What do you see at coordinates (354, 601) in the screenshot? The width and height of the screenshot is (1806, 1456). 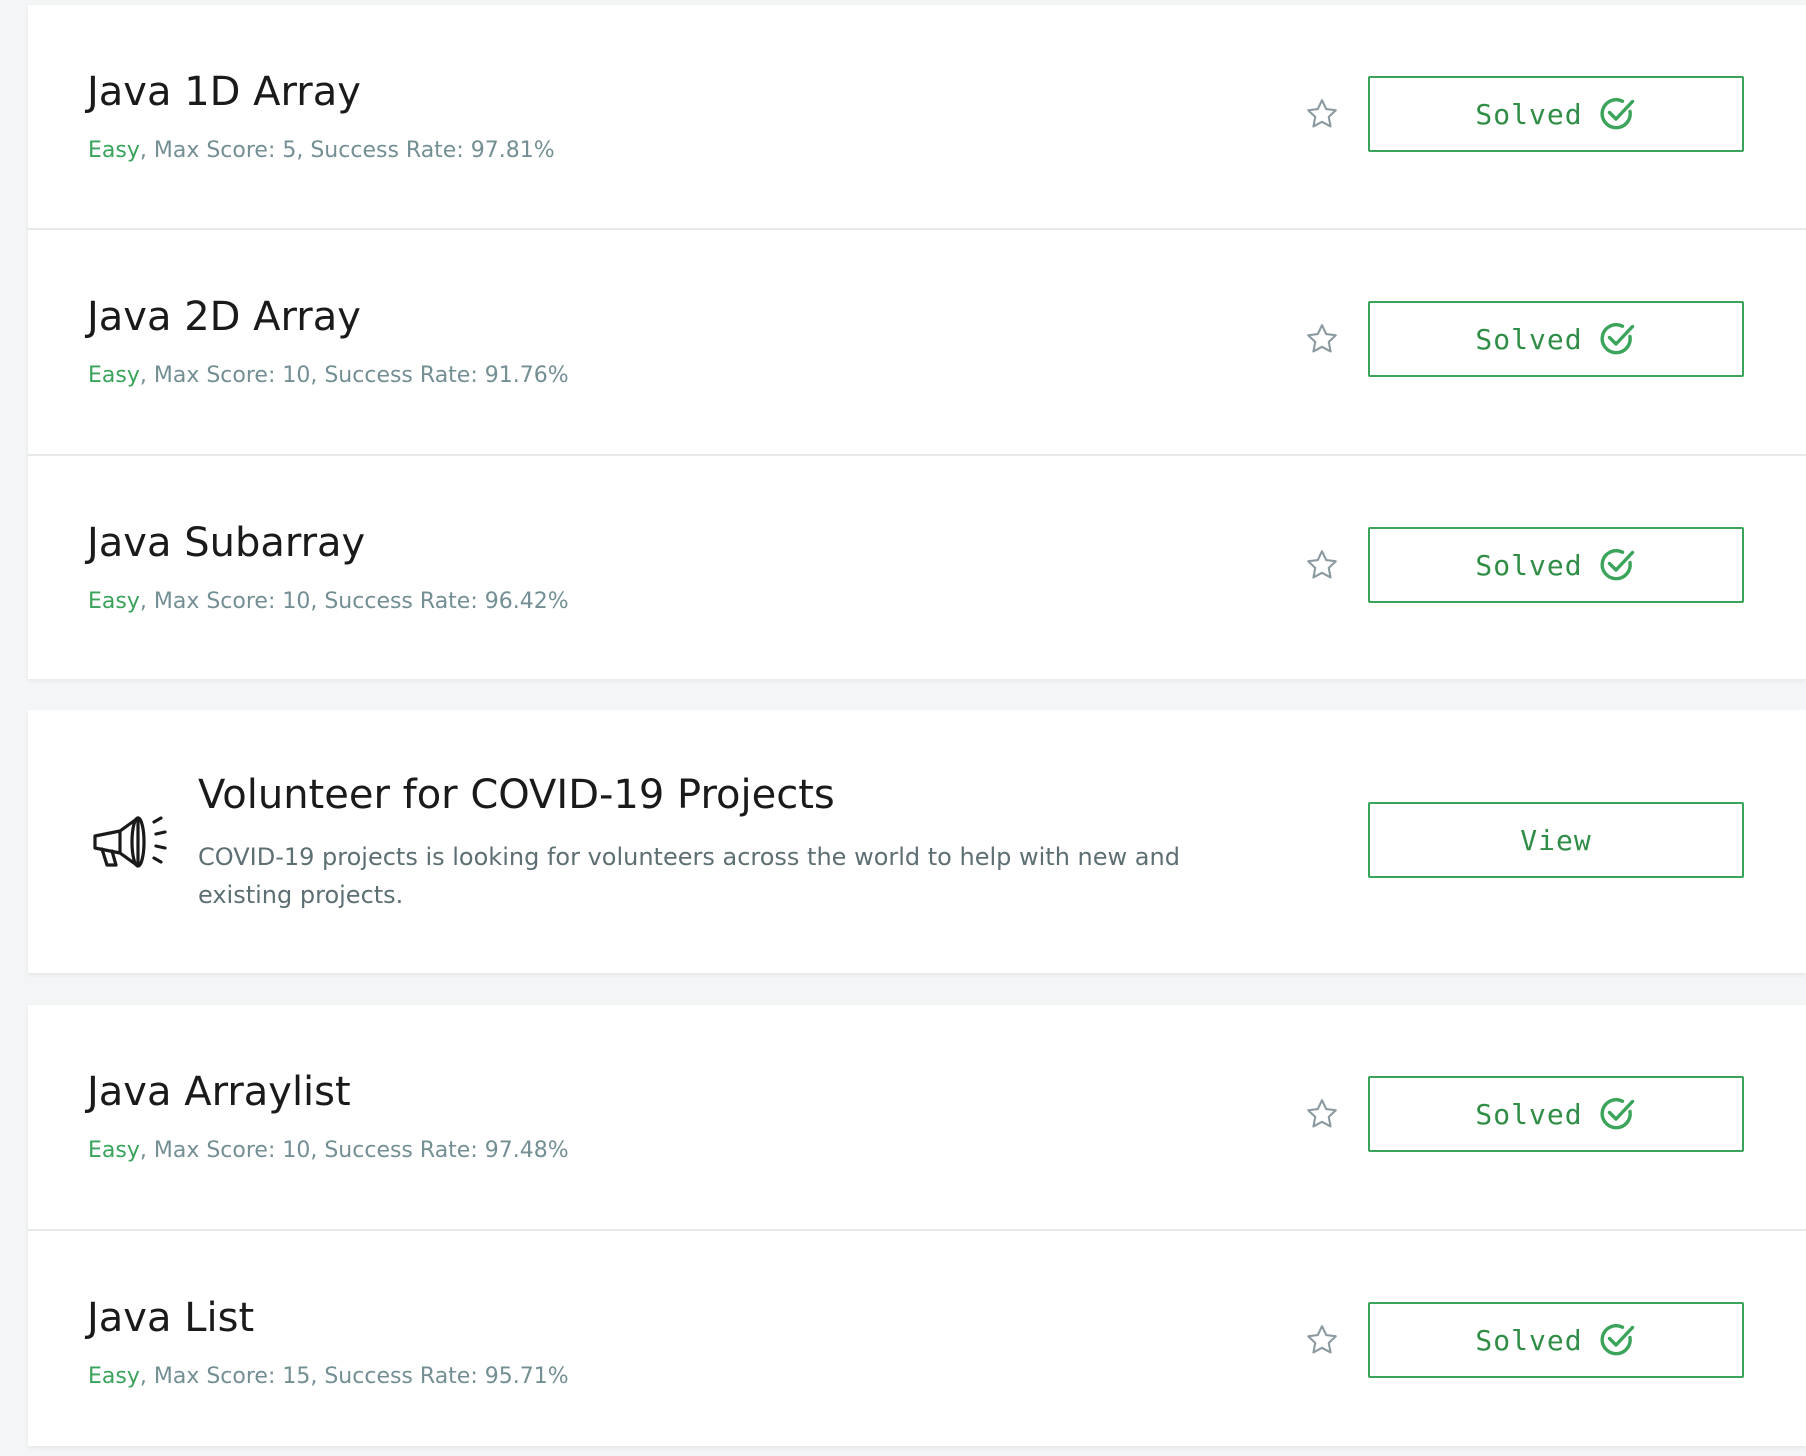 I see `challenge-stats: , Max Score: 10, Success Rate: 96.42%` at bounding box center [354, 601].